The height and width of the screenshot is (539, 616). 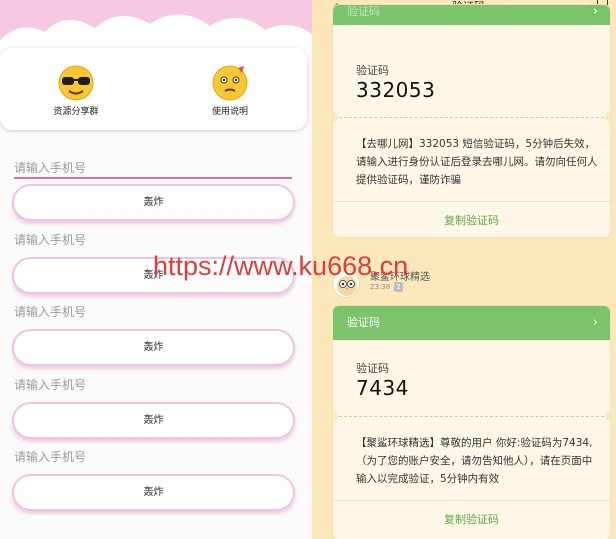 I want to click on shortcut-label: 资源分享群, so click(x=76, y=112).